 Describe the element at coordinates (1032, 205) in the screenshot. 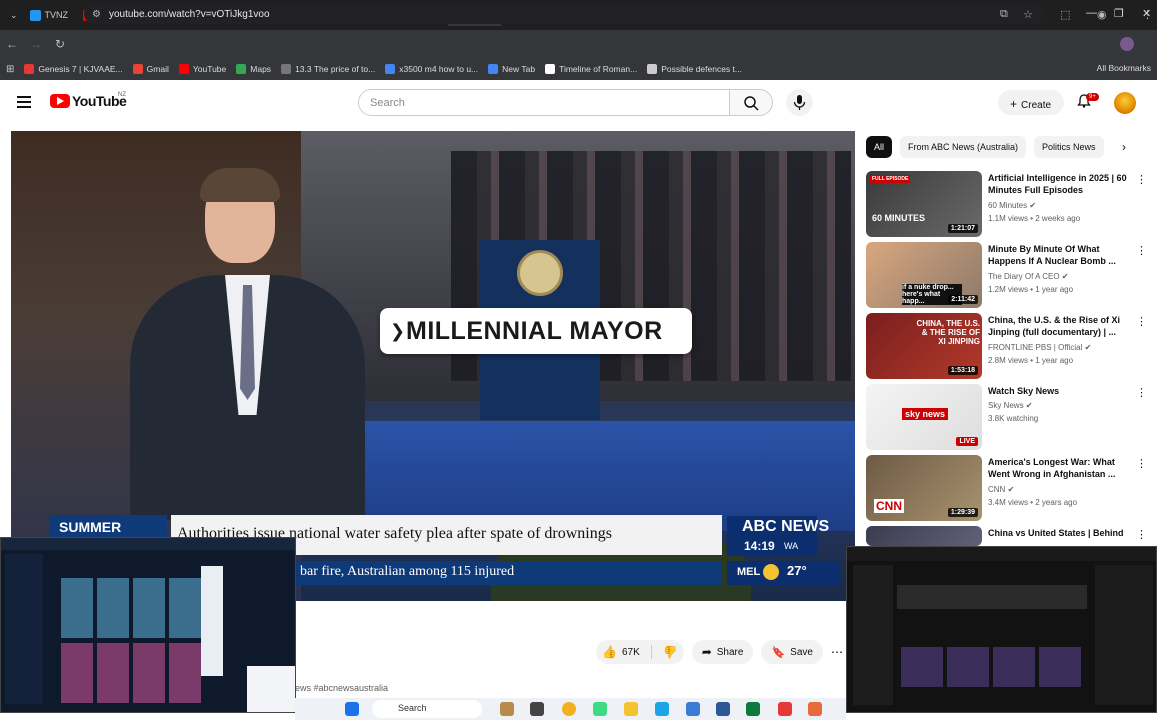

I see `verified-icon: ✔` at that location.